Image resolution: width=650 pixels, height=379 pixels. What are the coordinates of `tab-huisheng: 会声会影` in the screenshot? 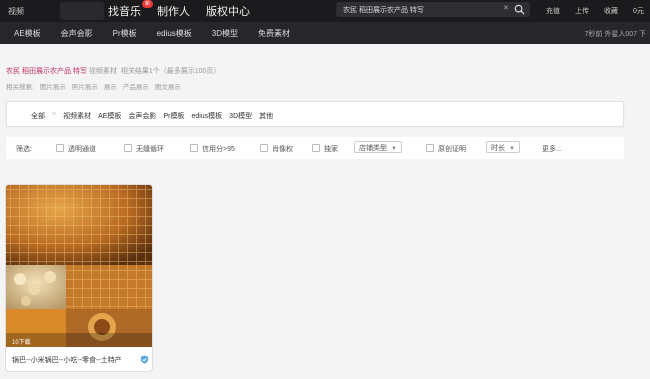 It's located at (142, 116).